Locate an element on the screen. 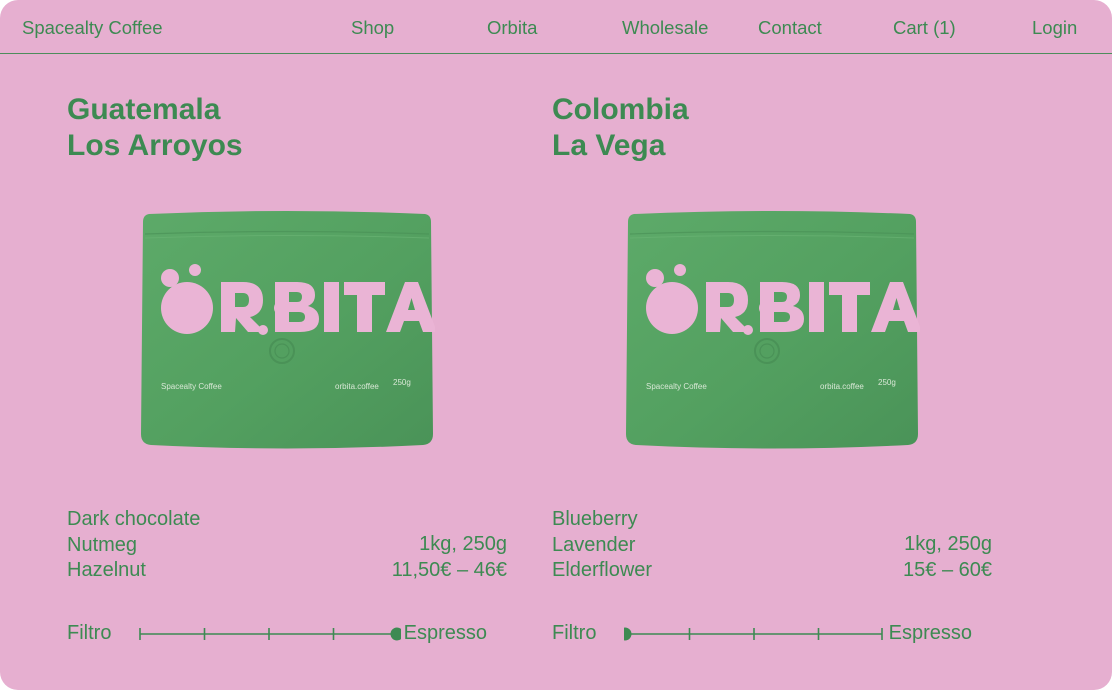  tasting-note: Lavender is located at coordinates (594, 544).